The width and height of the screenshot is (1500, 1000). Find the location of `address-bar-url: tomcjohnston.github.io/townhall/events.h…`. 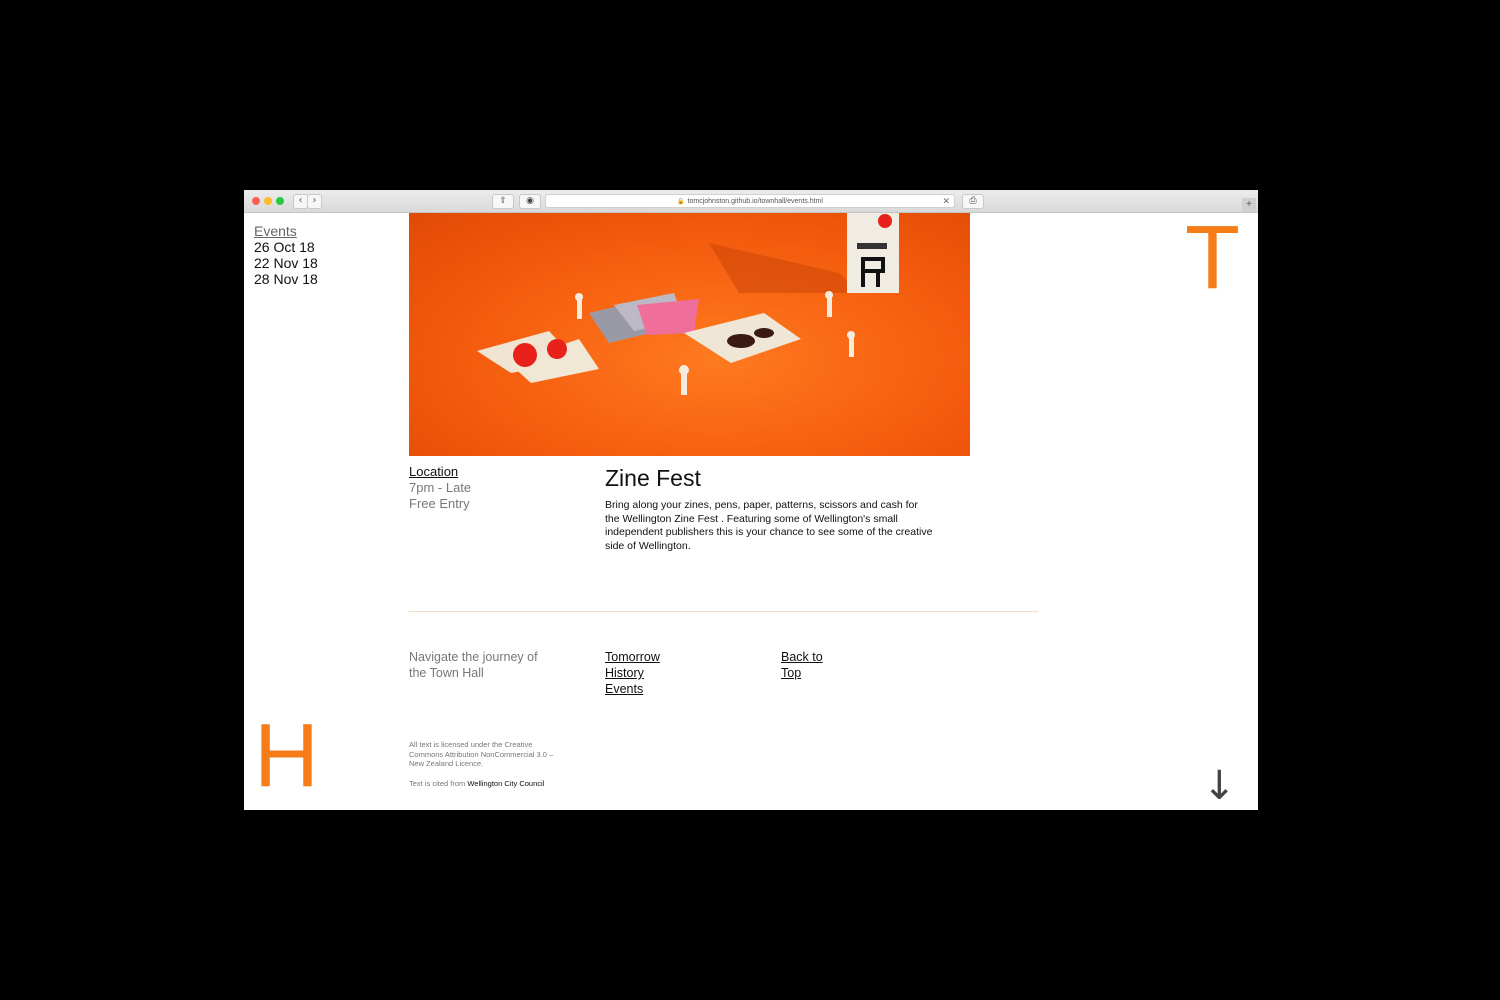

address-bar-url: tomcjohnston.github.io/townhall/events.h… is located at coordinates (755, 201).